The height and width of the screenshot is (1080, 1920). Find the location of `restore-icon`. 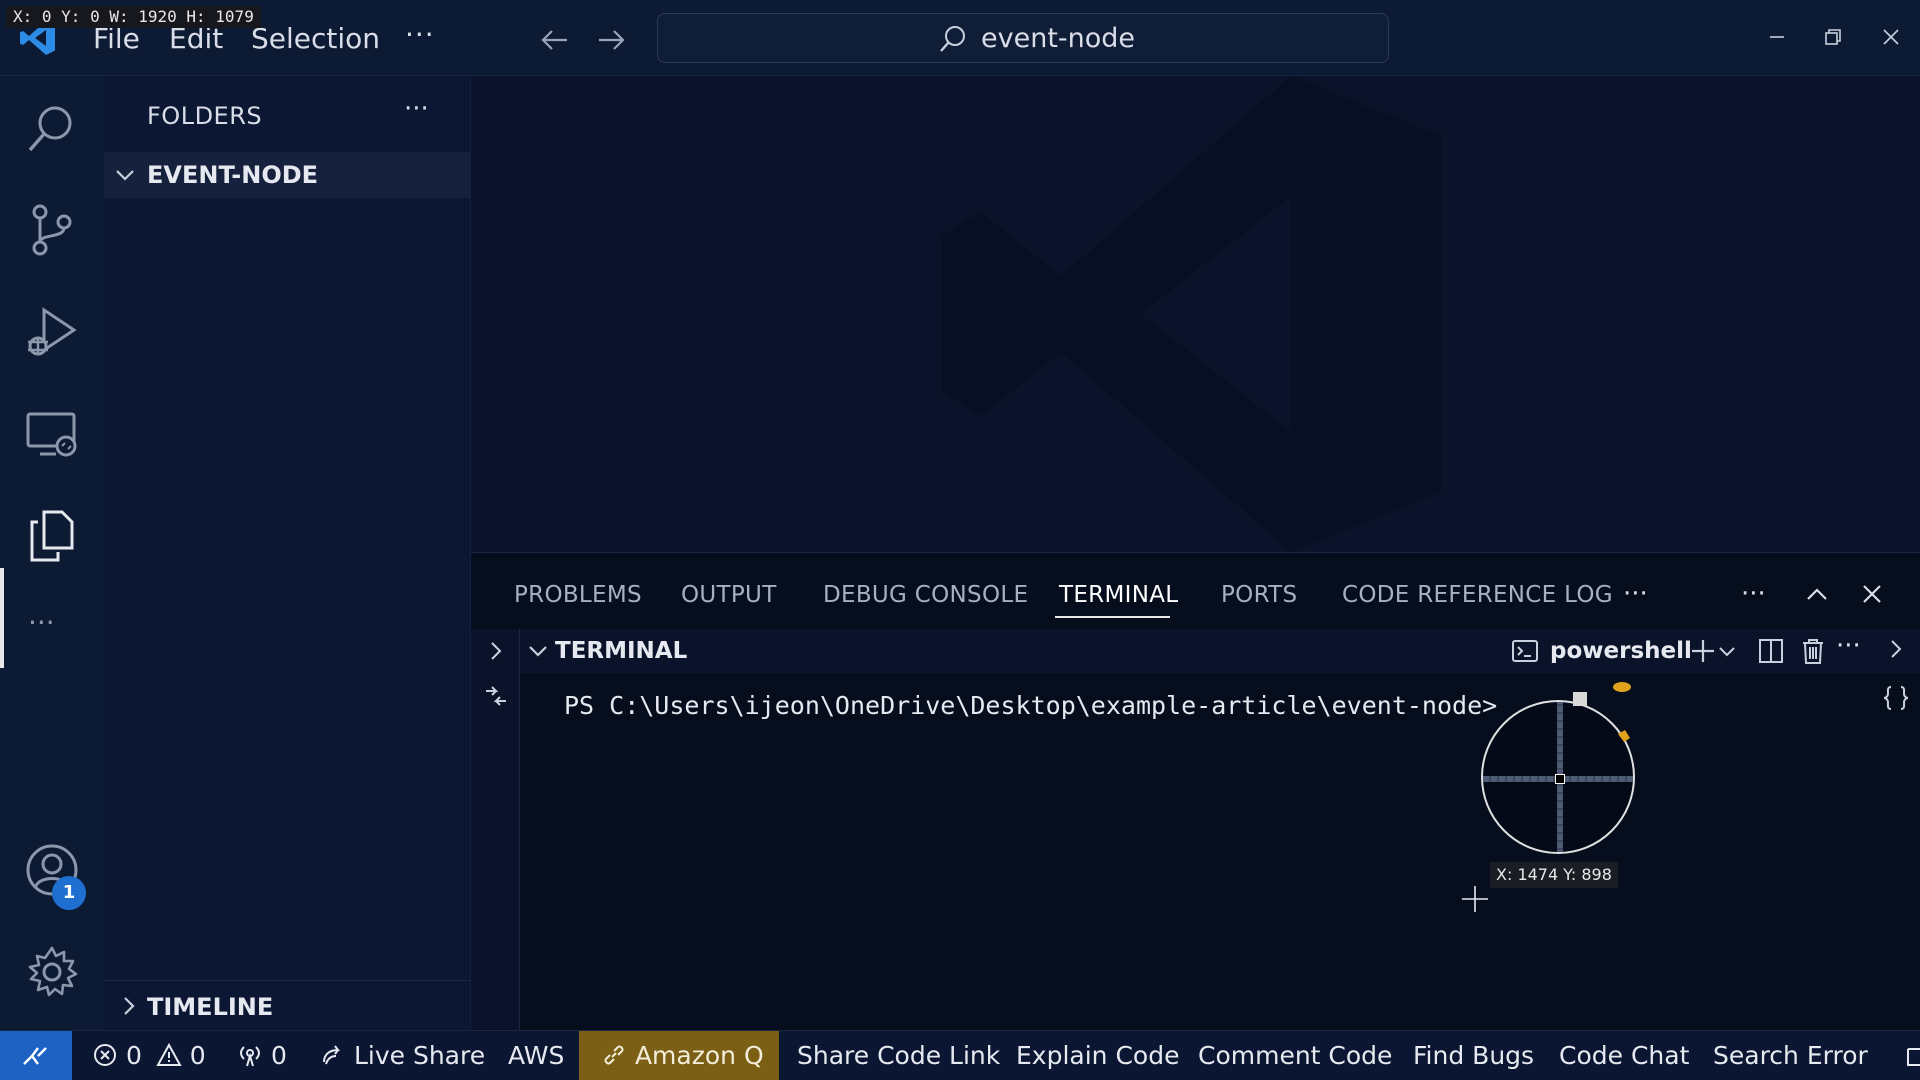

restore-icon is located at coordinates (1833, 37).